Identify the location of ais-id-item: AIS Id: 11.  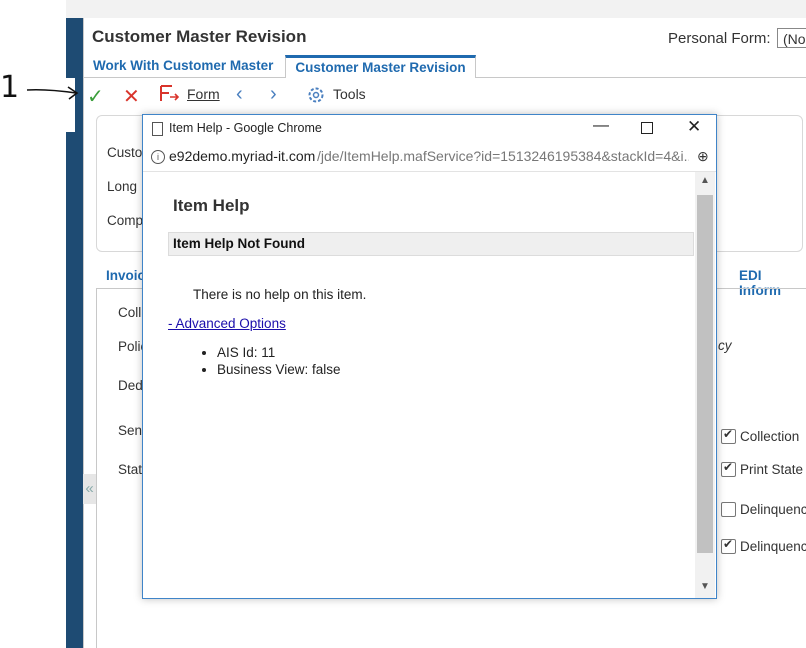
(279, 353).